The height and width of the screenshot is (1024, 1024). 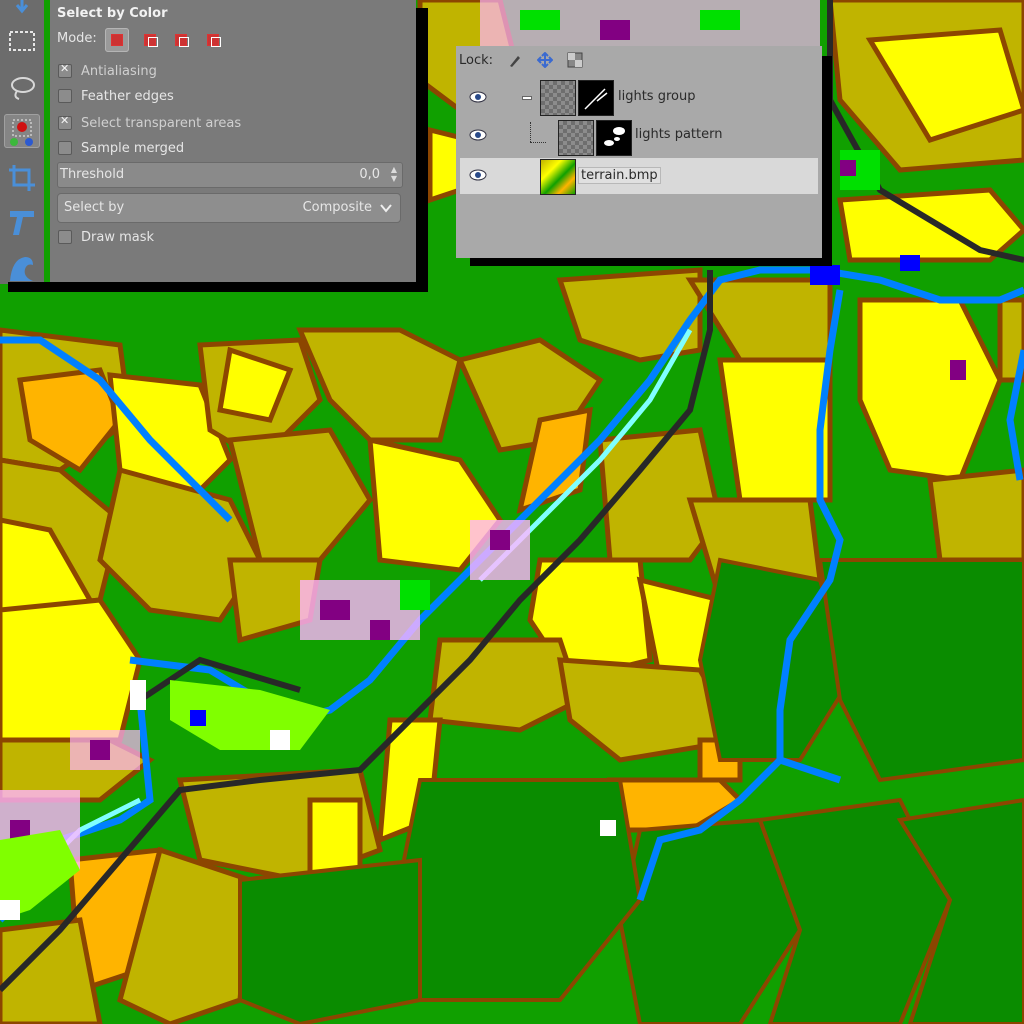 I want to click on sample-merged-label: Sample merged, so click(x=133, y=148).